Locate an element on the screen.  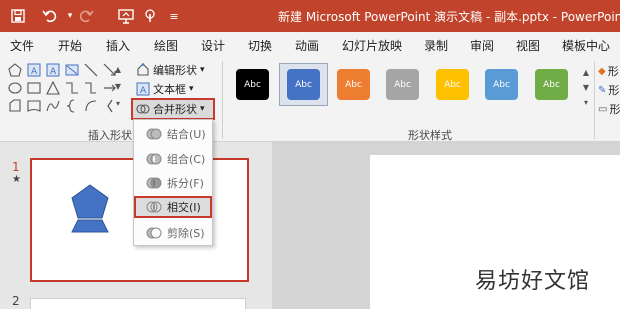
rectangle-shape-icon is located at coordinates (34, 88).